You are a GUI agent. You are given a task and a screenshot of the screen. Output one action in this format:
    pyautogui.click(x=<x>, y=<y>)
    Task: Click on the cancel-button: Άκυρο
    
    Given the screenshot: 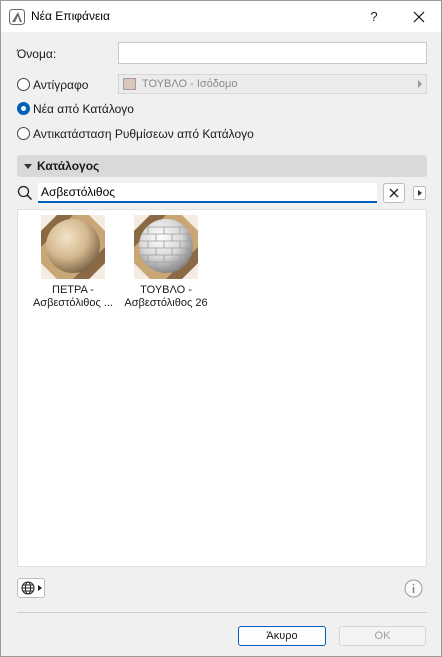 What is the action you would take?
    pyautogui.click(x=282, y=636)
    